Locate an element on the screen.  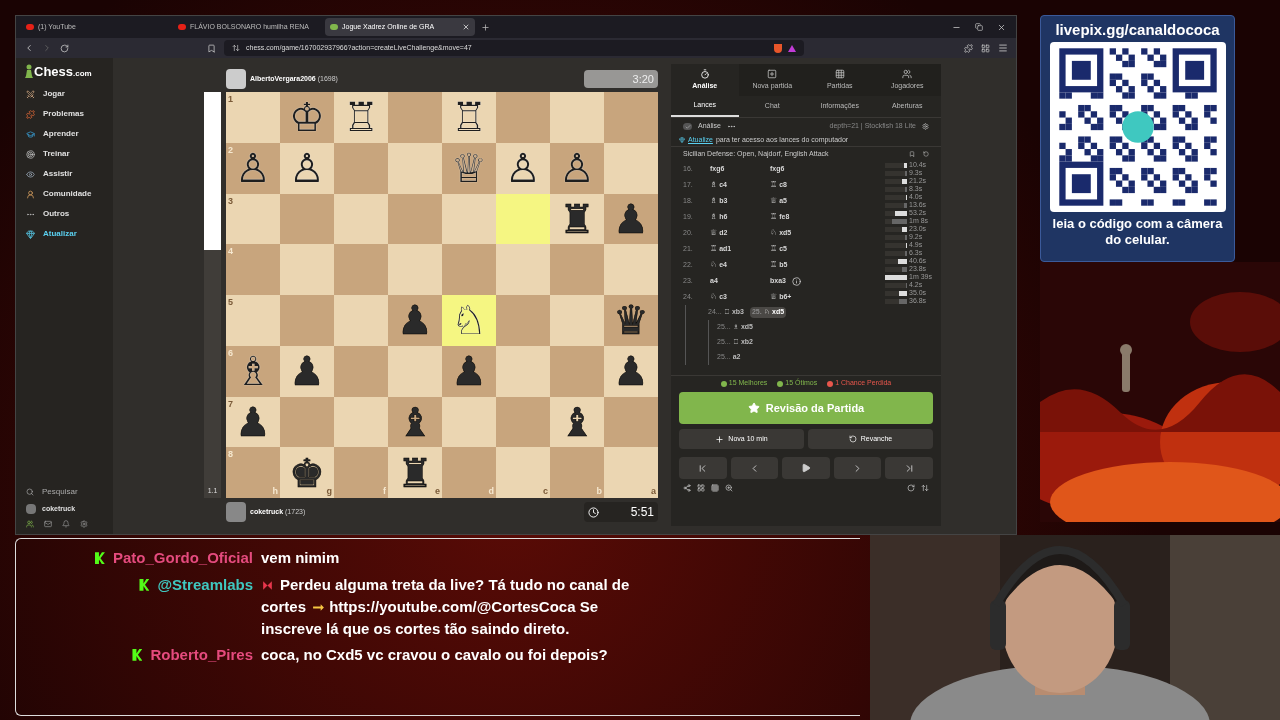
settings-icon is located at coordinates (925, 126).